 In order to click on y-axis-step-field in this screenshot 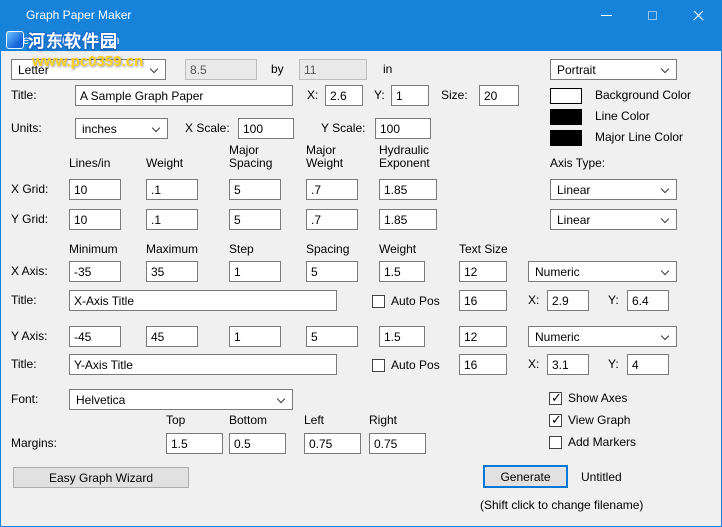, I will do `click(255, 336)`.